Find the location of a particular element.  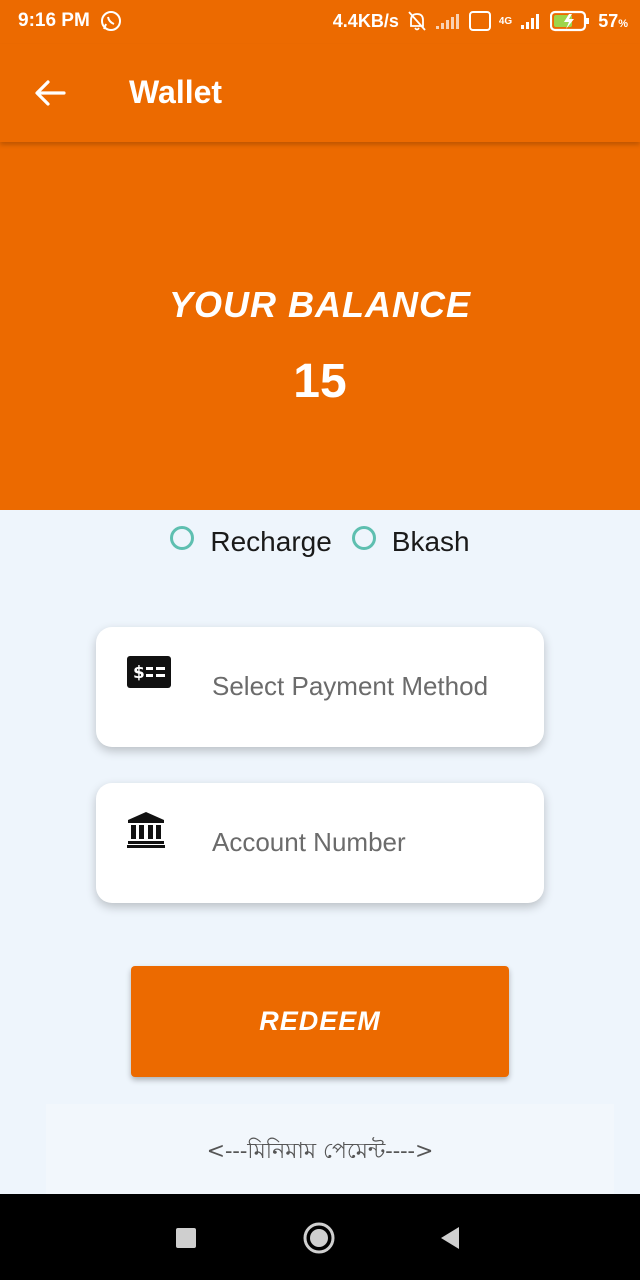

nav-back-button is located at coordinates (450, 1238).